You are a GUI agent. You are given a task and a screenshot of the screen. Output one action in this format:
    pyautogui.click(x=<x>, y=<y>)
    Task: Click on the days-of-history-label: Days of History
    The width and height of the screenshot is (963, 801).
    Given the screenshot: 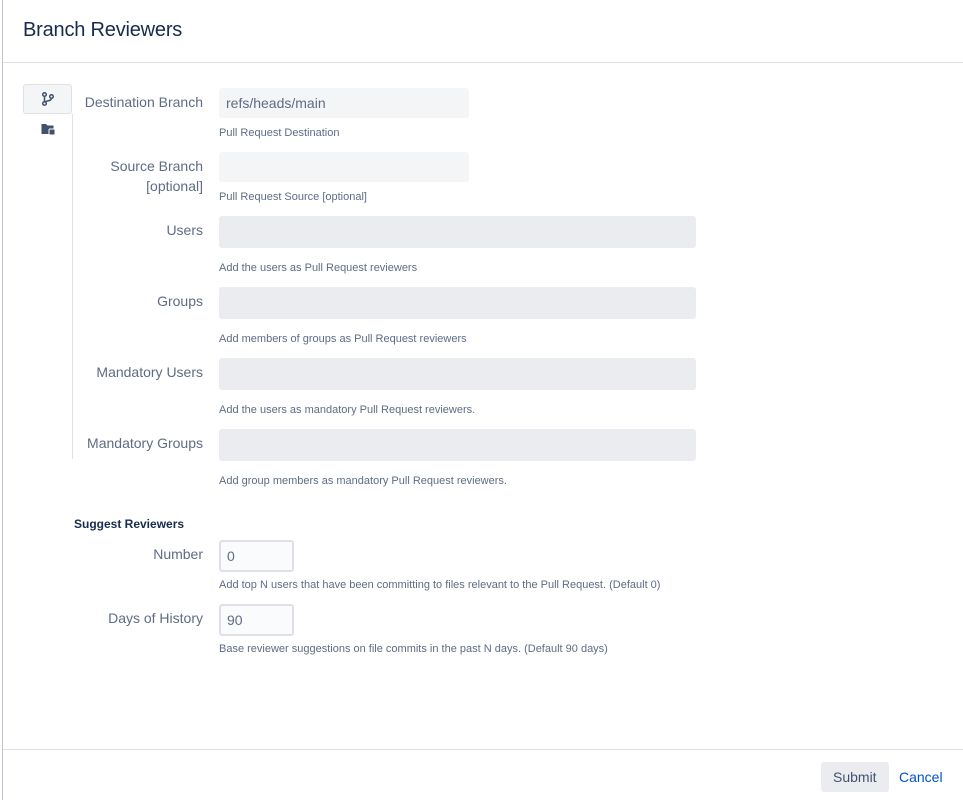 What is the action you would take?
    pyautogui.click(x=155, y=618)
    